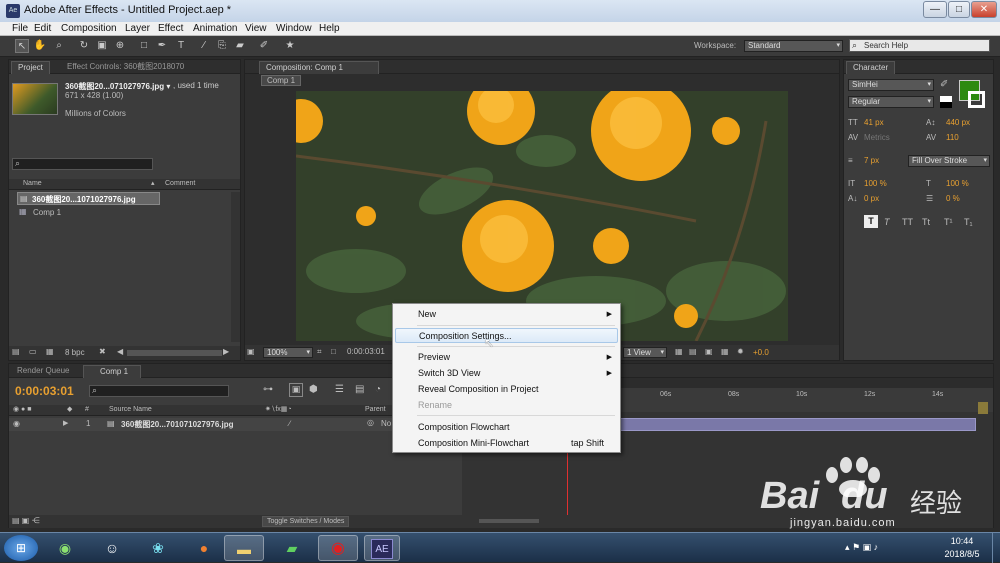 The height and width of the screenshot is (563, 1000). What do you see at coordinates (370, 422) in the screenshot?
I see `pick-whip-icon: ◎` at bounding box center [370, 422].